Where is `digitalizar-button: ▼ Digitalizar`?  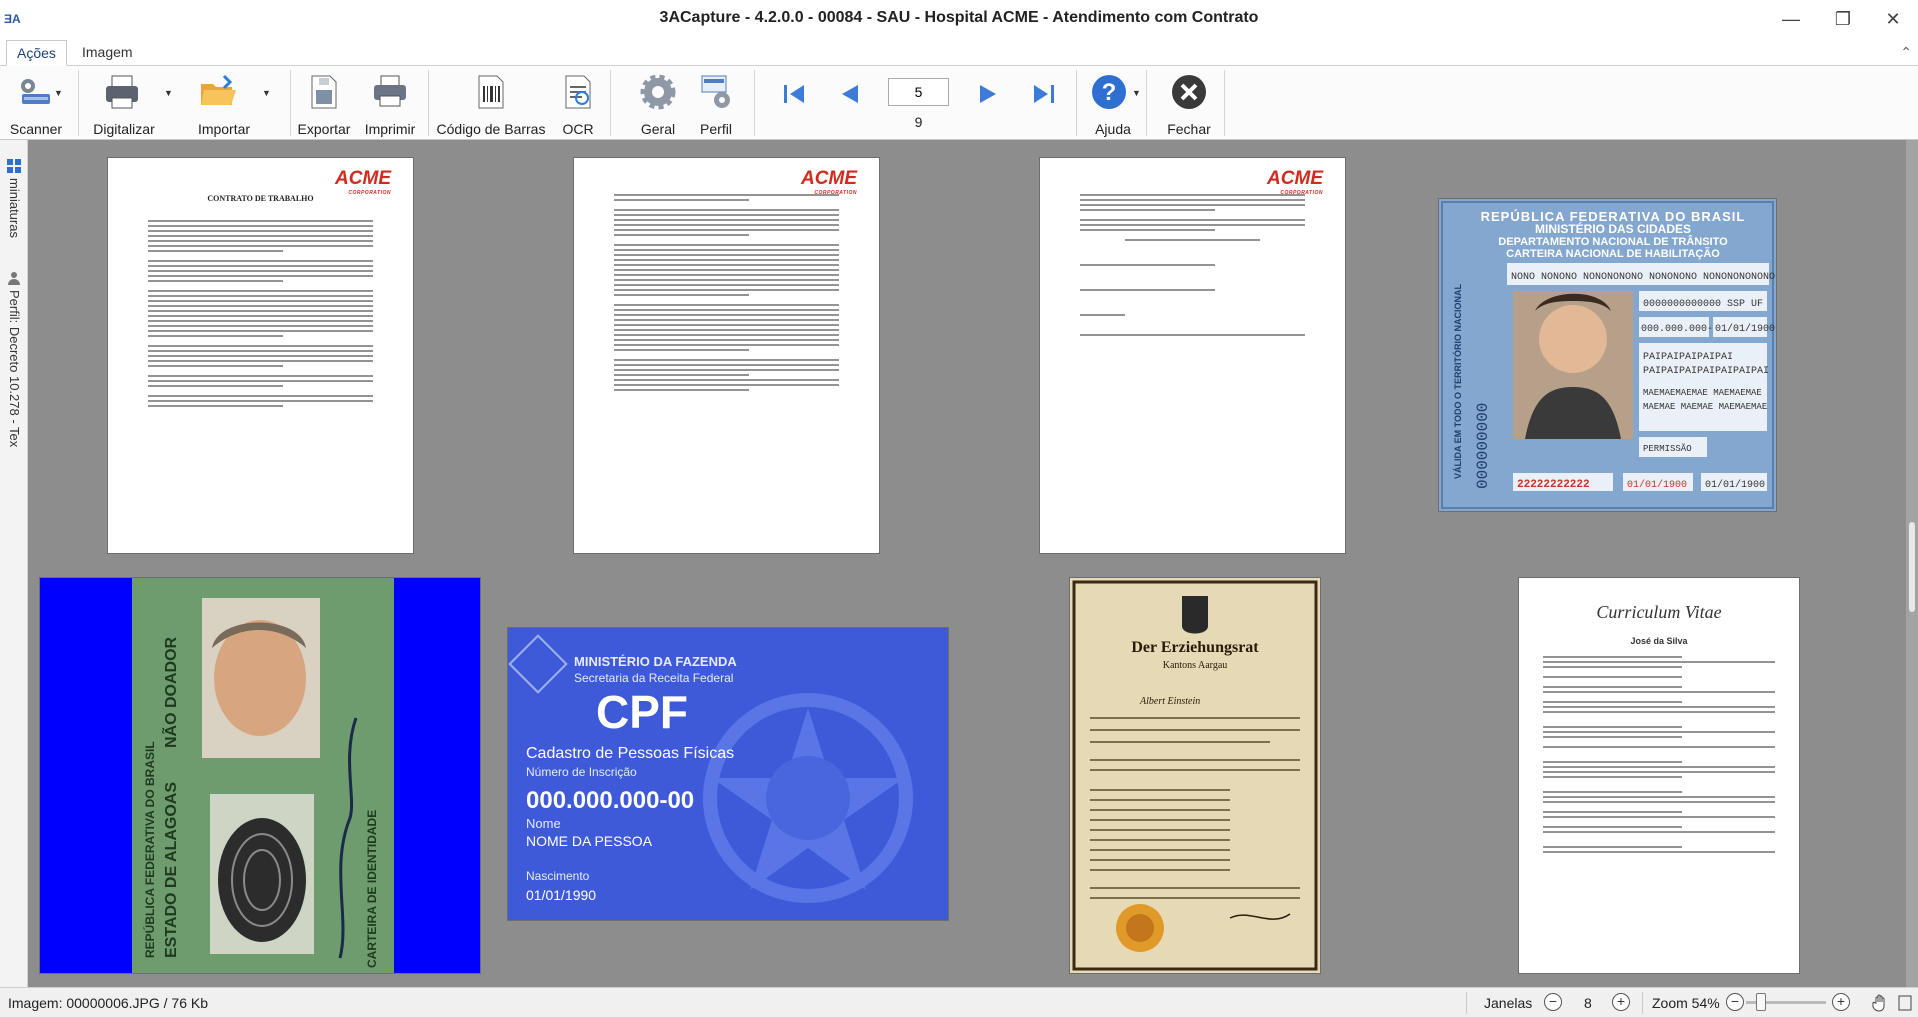 digitalizar-button: ▼ Digitalizar is located at coordinates (134, 103).